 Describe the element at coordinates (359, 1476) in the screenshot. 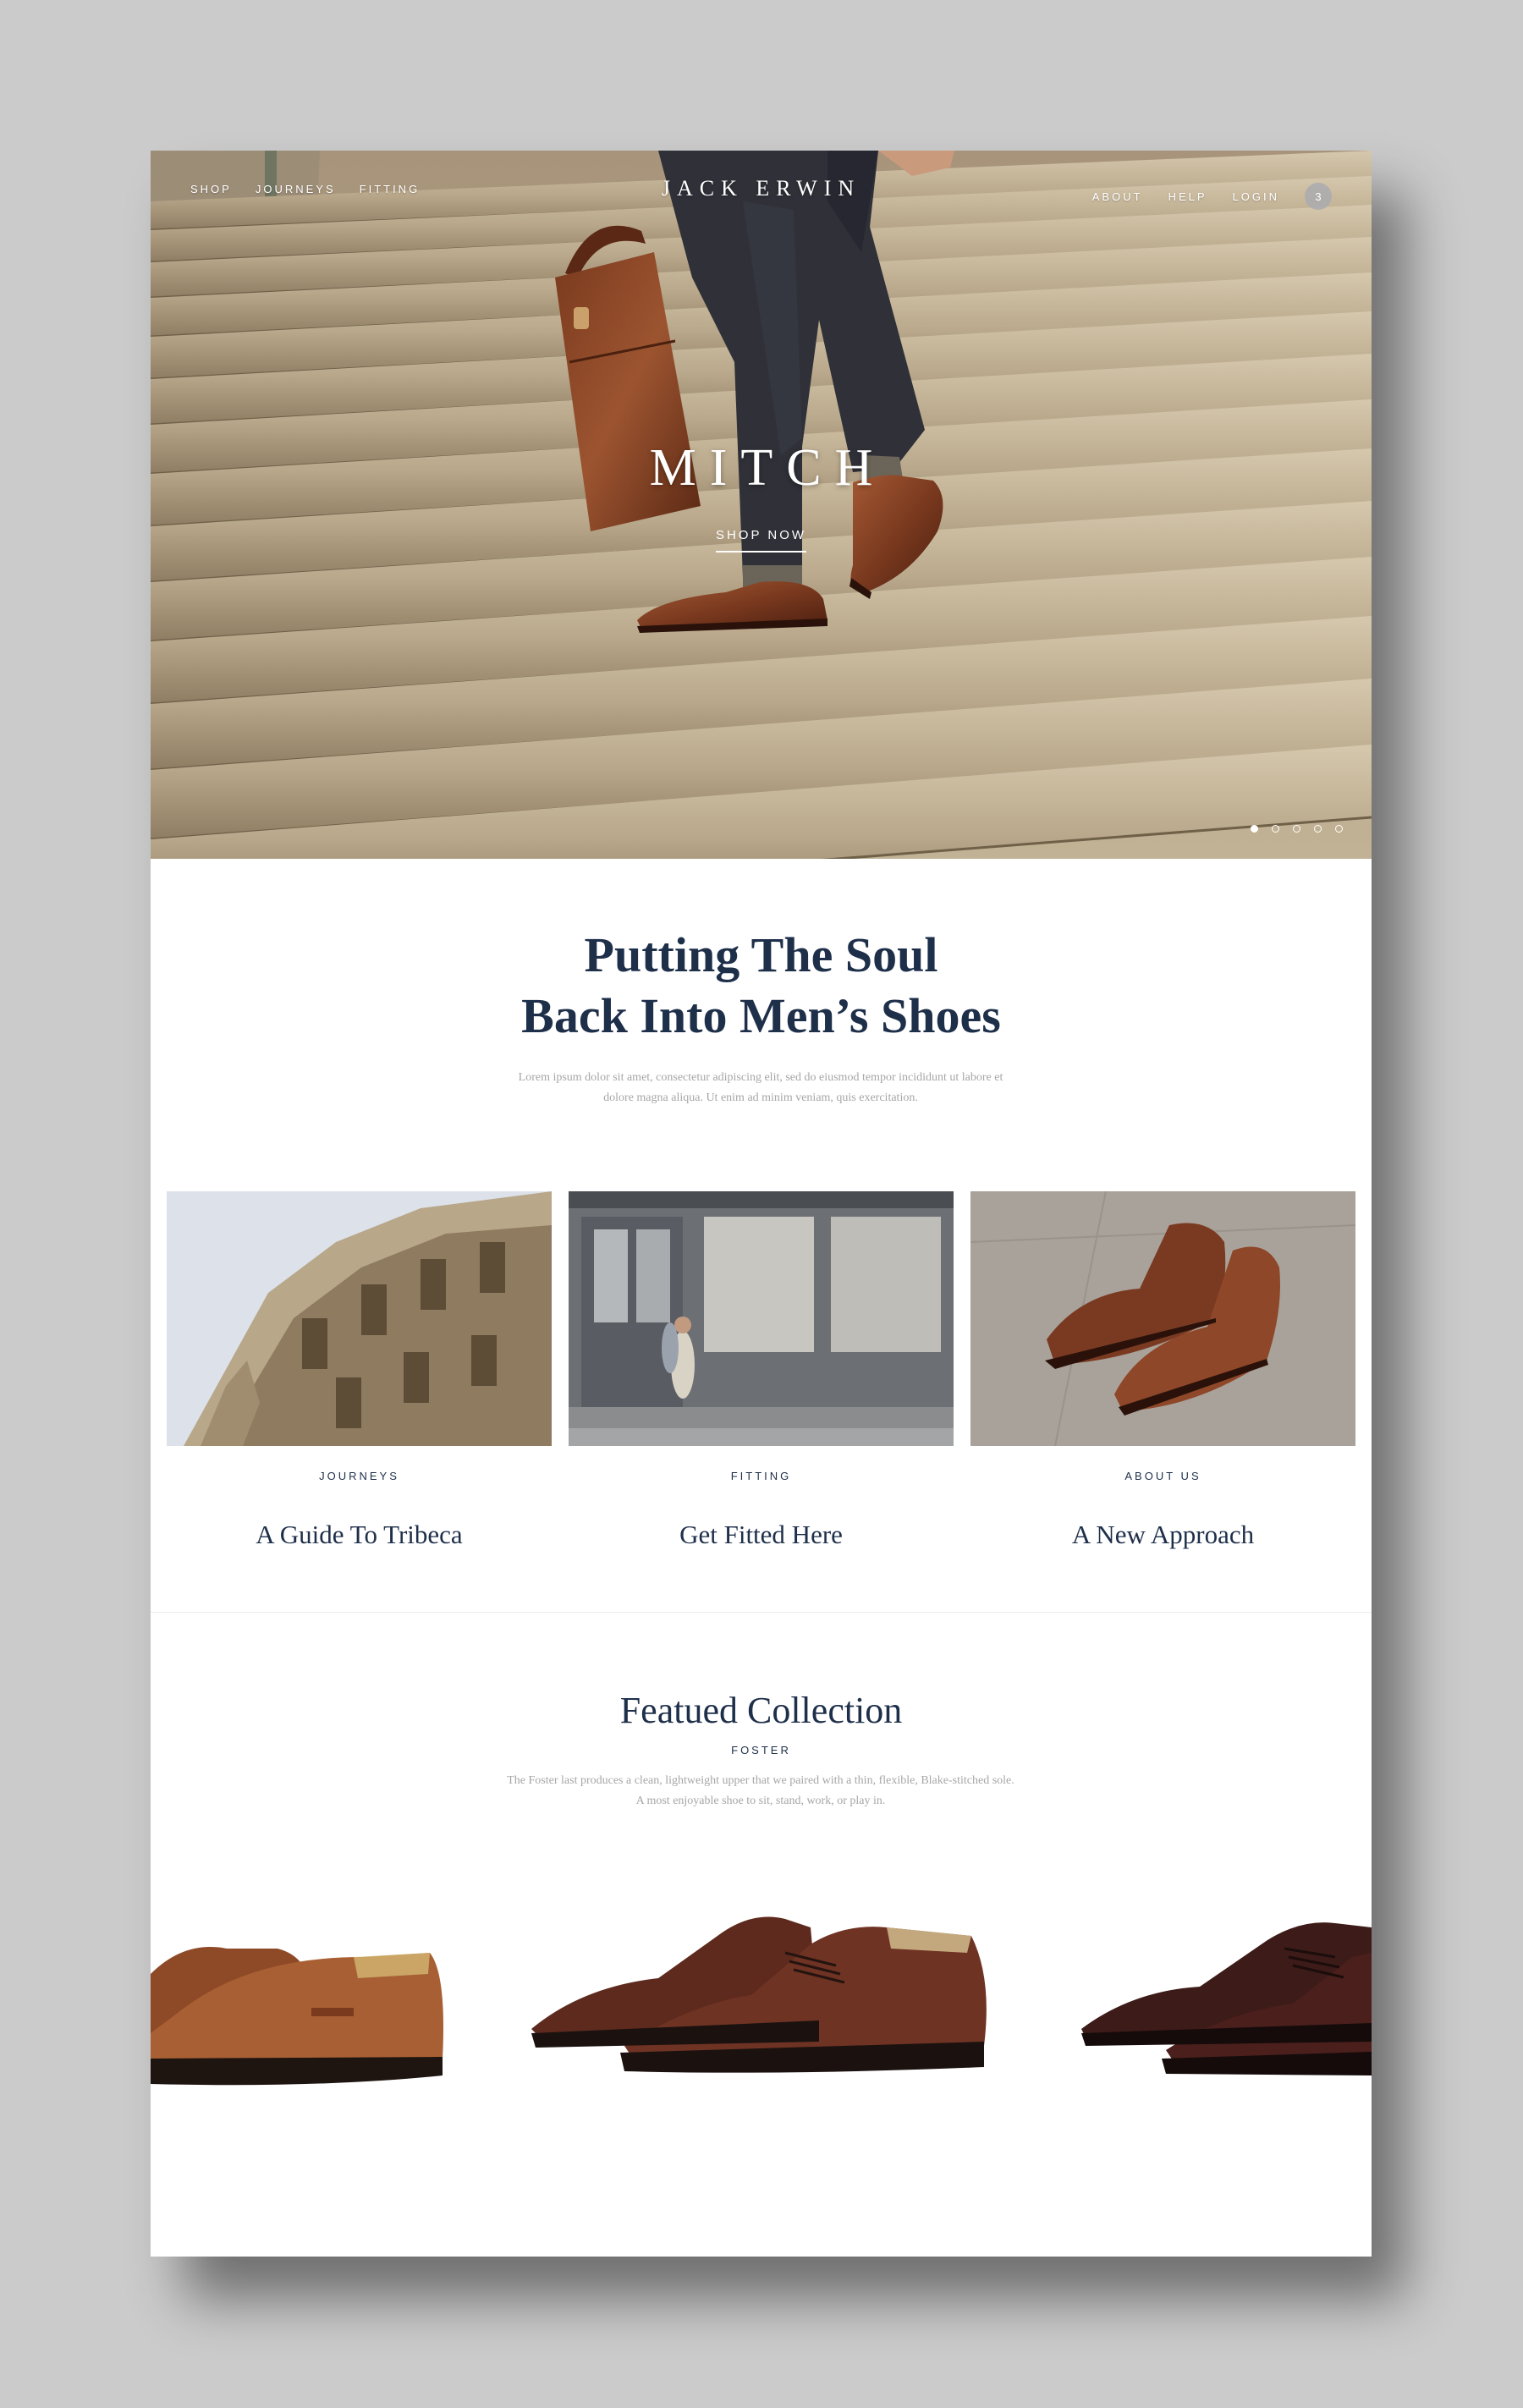

I see `journeys-eyebrow: JOURNEYS` at that location.